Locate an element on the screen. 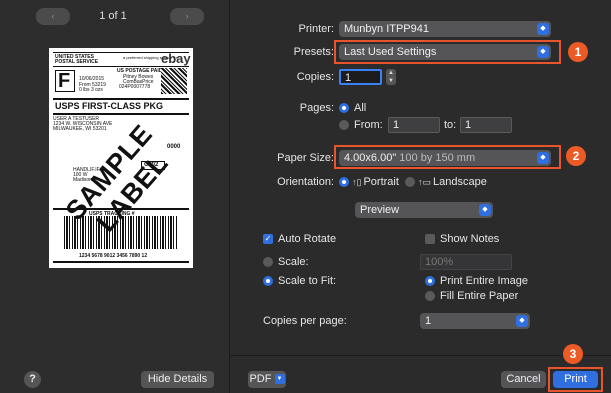 Image resolution: width=611 pixels, height=393 pixels. landscape-option: ↑▭ Landscape is located at coordinates (452, 182).